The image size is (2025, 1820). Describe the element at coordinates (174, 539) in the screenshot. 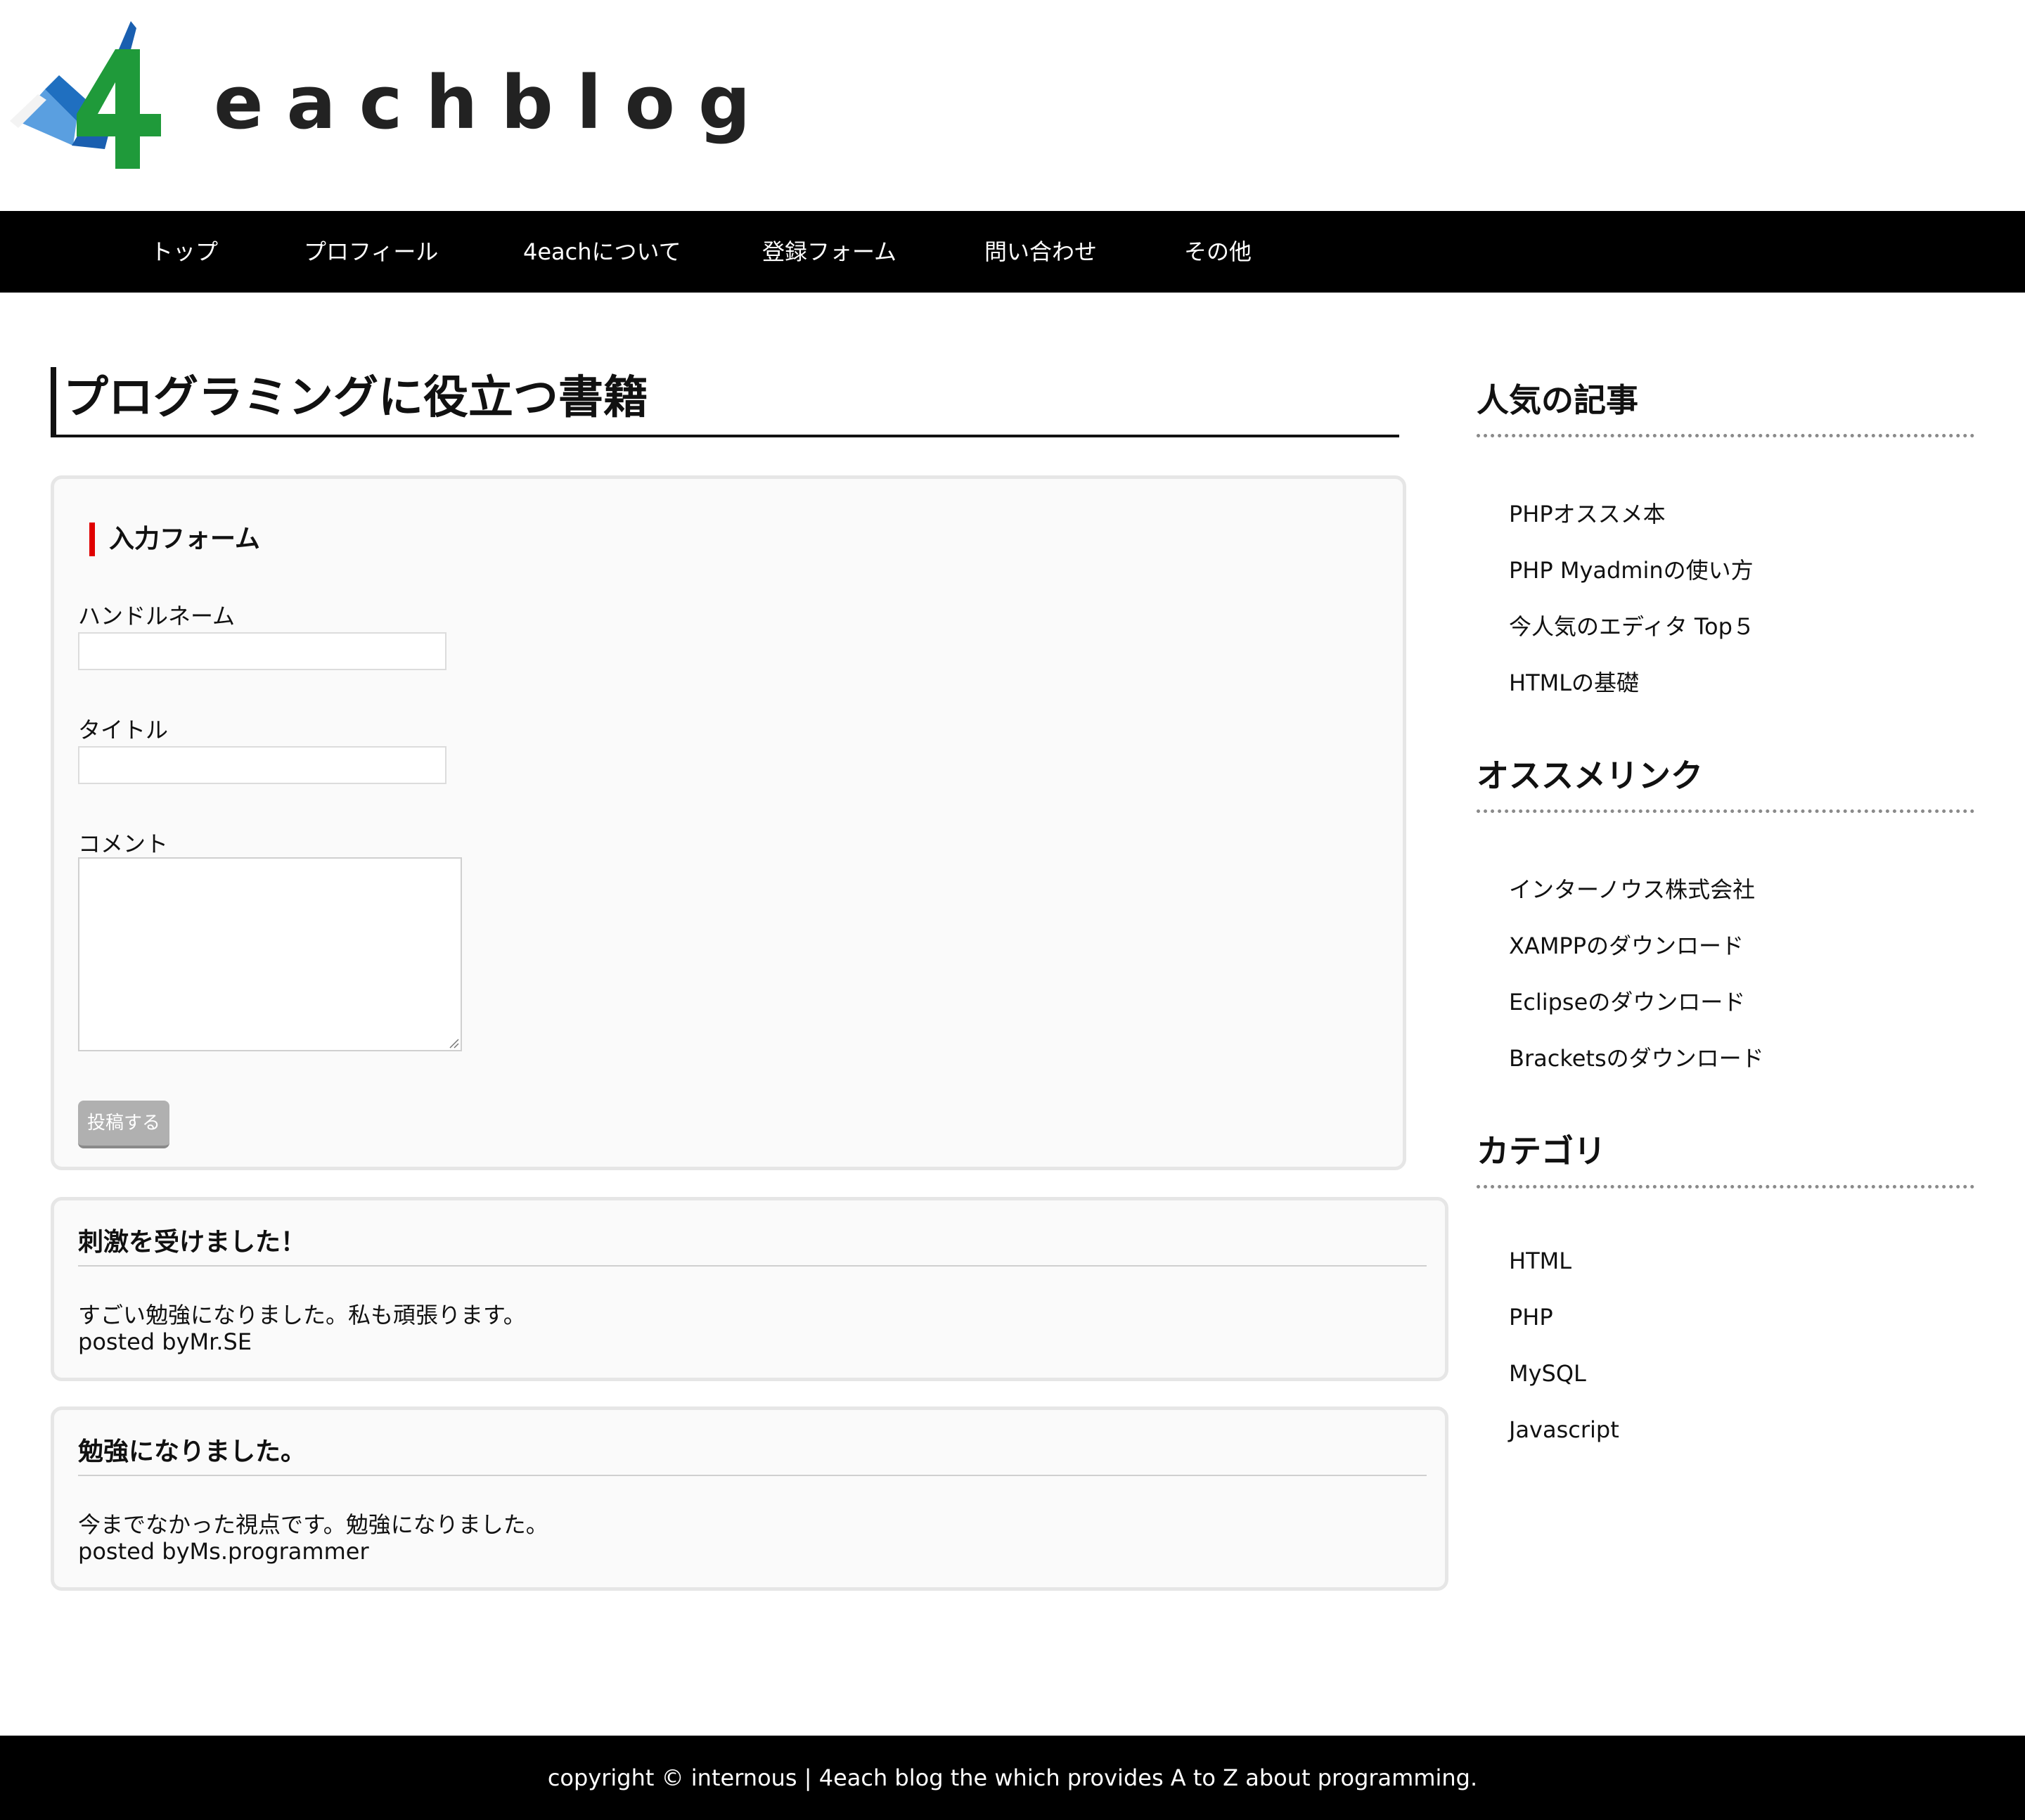

I see `form-heading: 入力フォーム` at that location.